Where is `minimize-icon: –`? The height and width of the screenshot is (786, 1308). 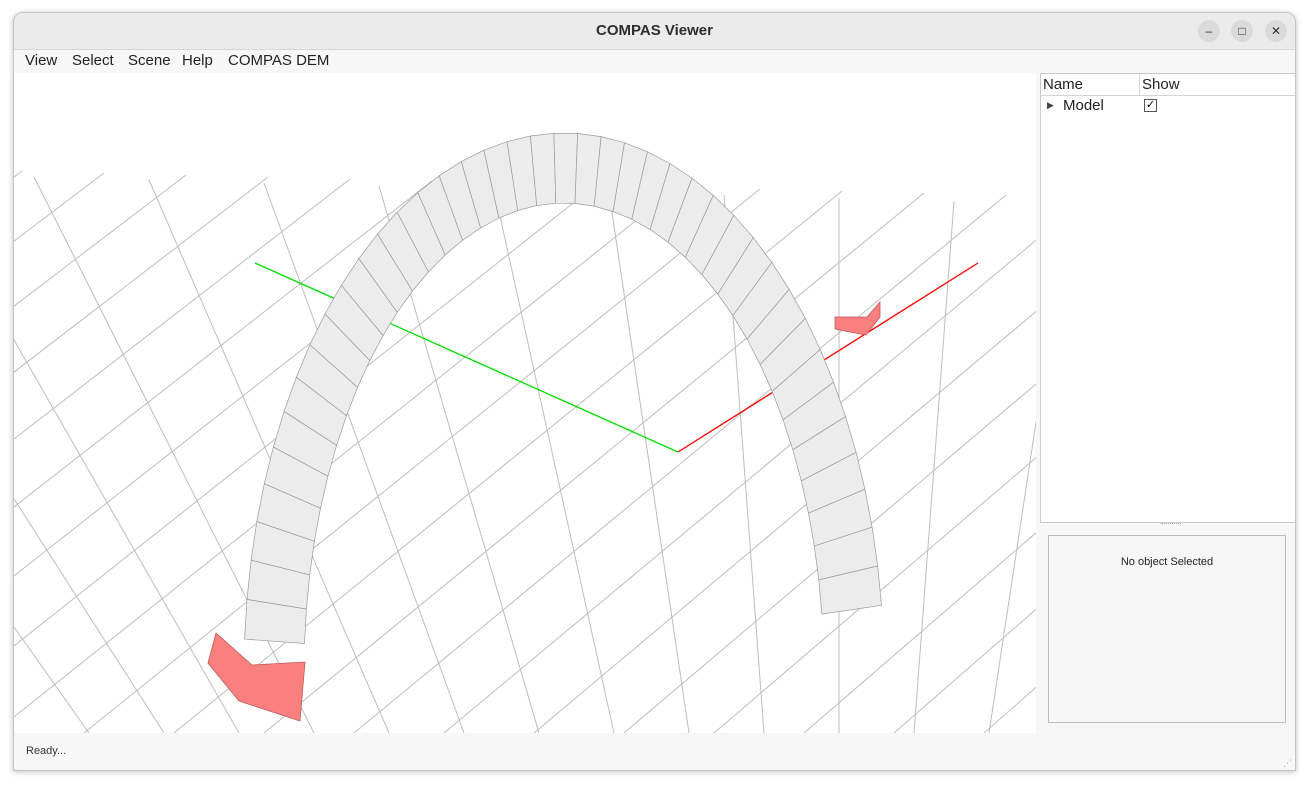 minimize-icon: – is located at coordinates (1209, 31).